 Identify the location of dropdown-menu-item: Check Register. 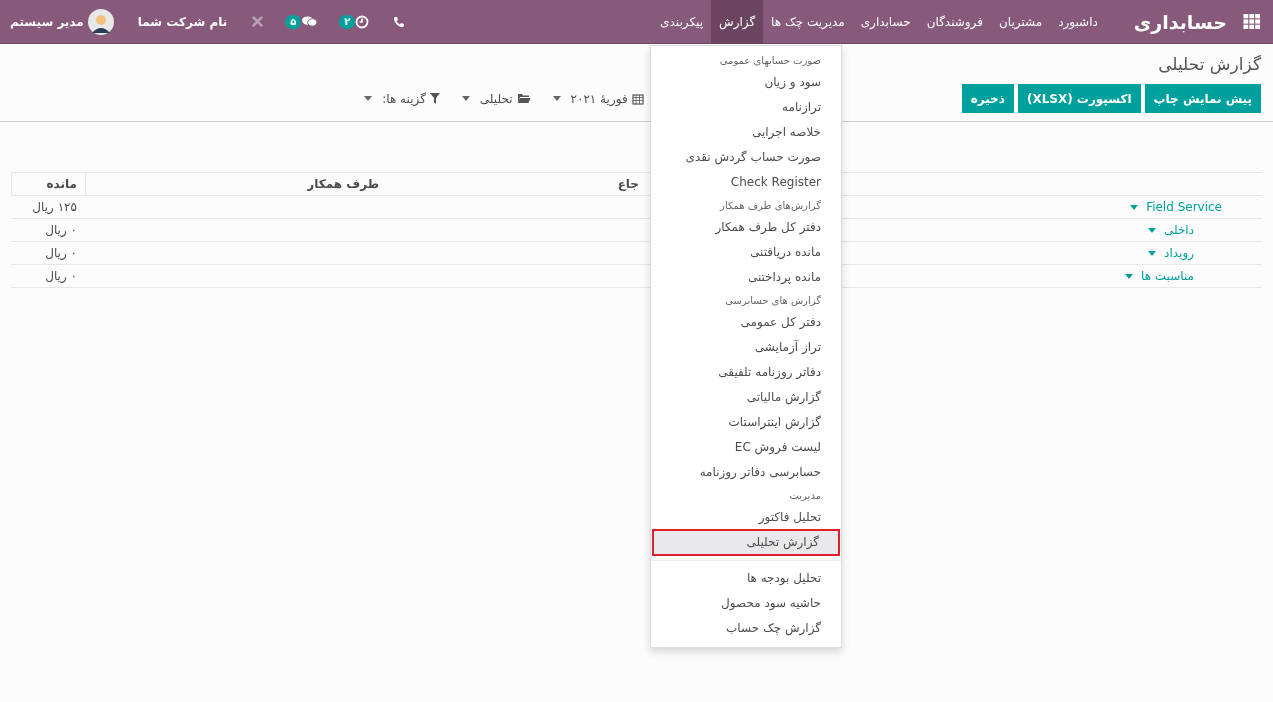
(746, 182).